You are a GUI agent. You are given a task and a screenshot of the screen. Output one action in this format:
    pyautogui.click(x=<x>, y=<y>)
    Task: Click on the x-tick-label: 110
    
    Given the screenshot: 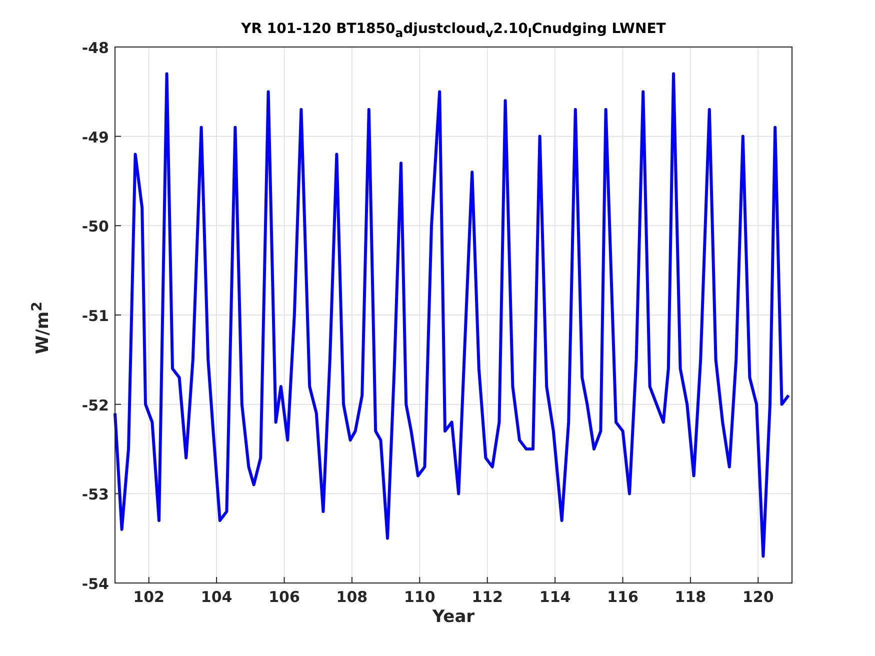 What is the action you would take?
    pyautogui.click(x=420, y=597)
    